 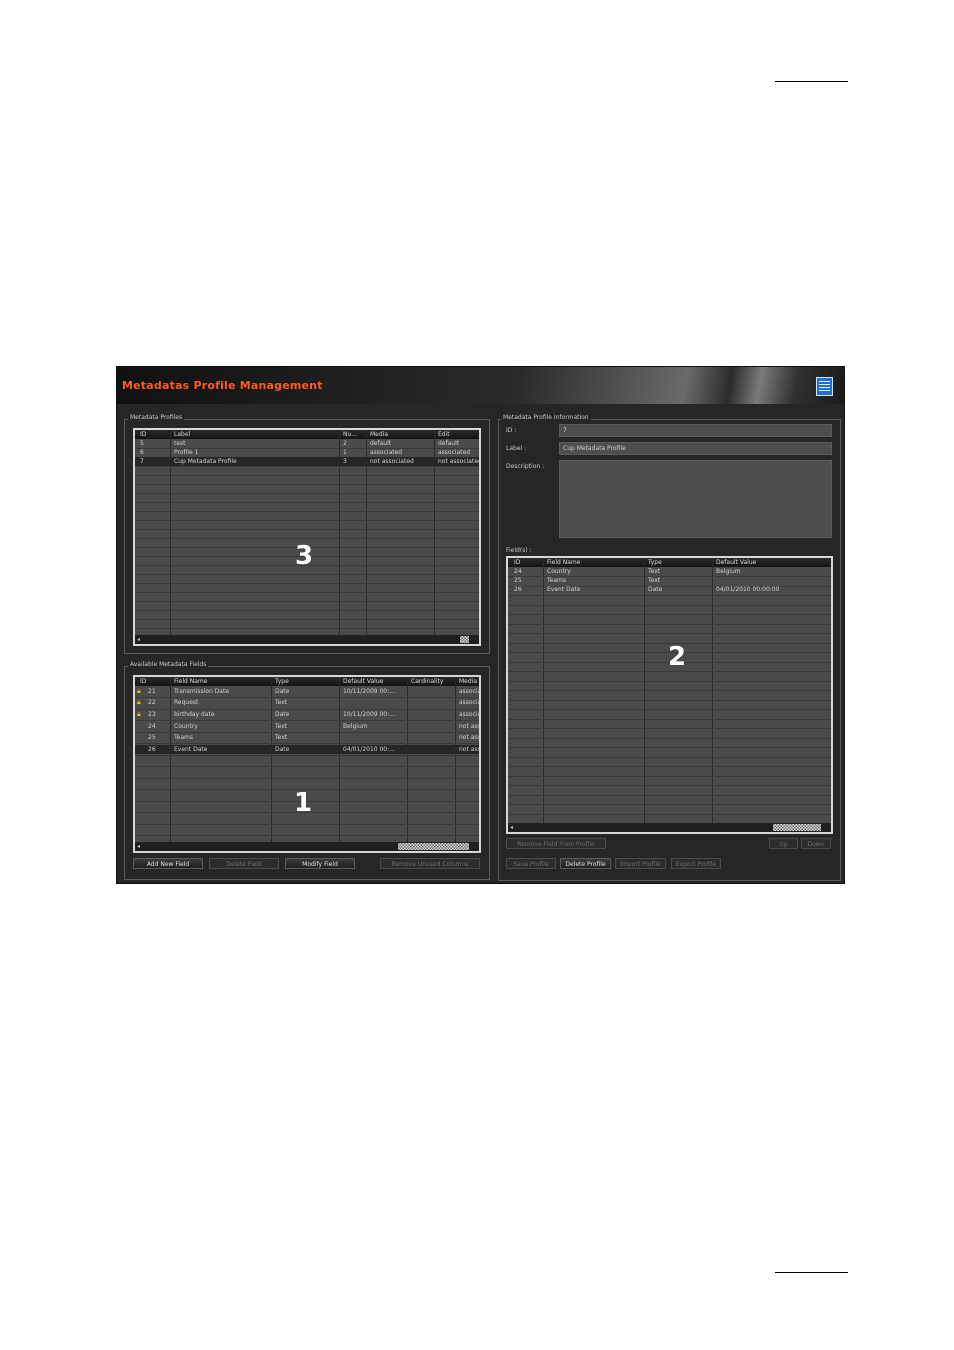 I want to click on delete-field-button: Delete Field, so click(x=244, y=863).